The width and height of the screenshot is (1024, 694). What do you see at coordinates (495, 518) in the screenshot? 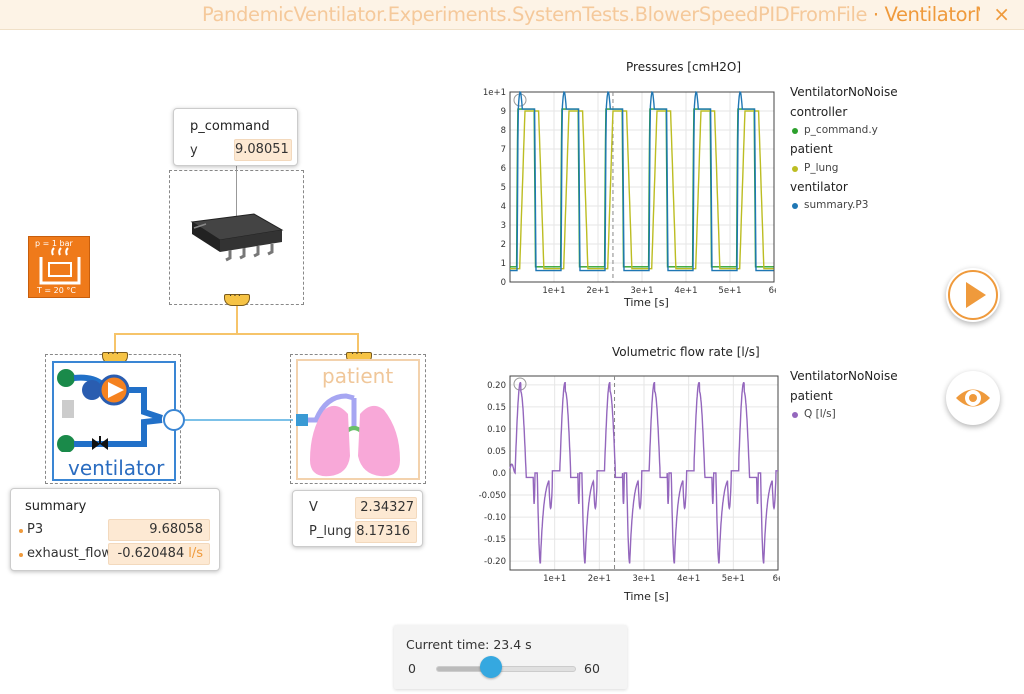
I see `y-tick-label: -0.10` at bounding box center [495, 518].